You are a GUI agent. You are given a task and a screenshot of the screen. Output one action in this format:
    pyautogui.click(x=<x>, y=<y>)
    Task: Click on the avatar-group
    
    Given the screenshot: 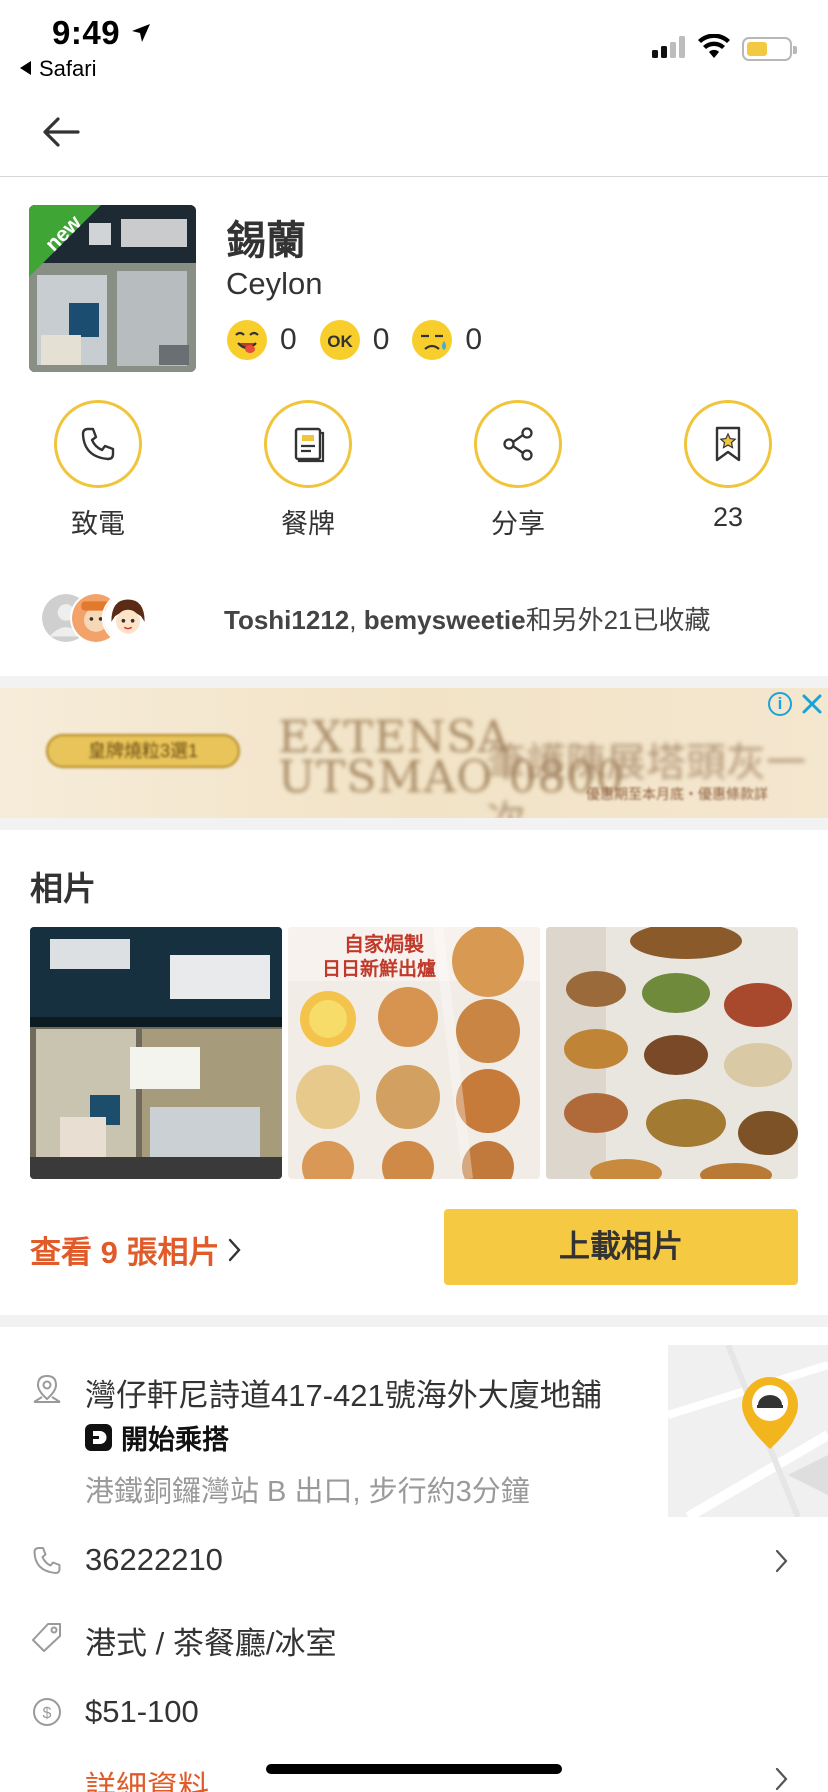 What is the action you would take?
    pyautogui.click(x=113, y=618)
    